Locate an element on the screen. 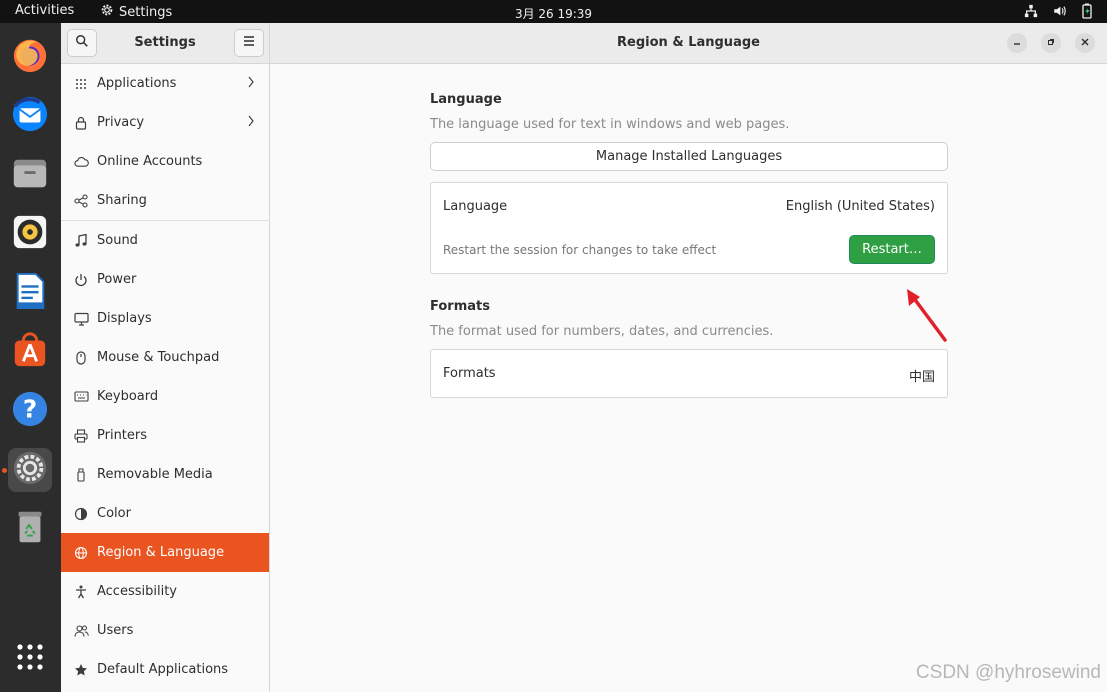 This screenshot has width=1107, height=692. dock-rhythmbox is located at coordinates (30, 234).